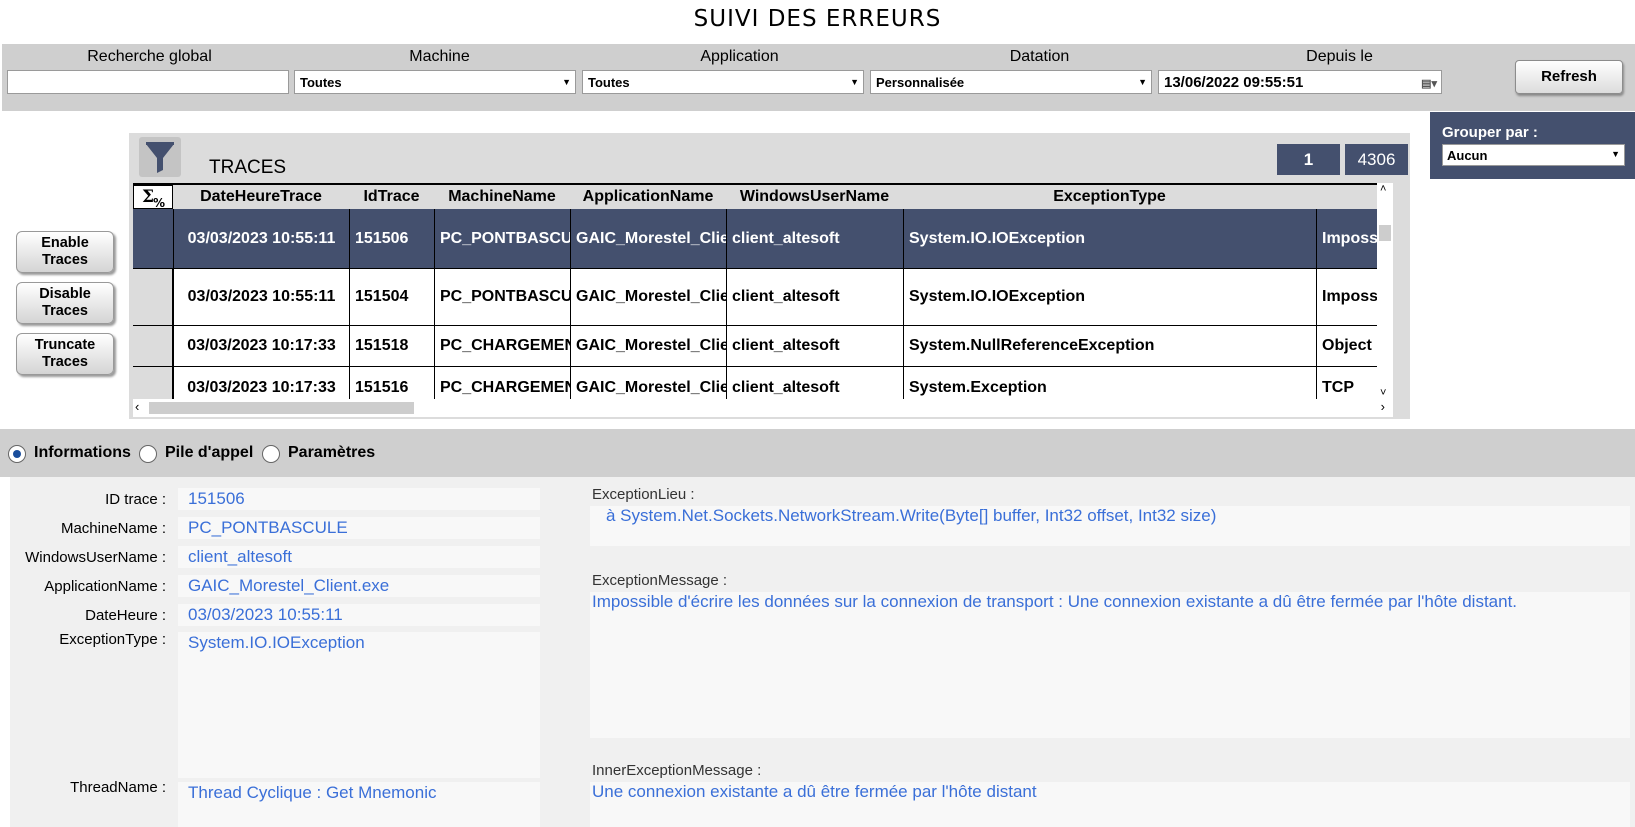 This screenshot has height=827, width=1635. Describe the element at coordinates (1109, 346) in the screenshot. I see `cell-exception: System.NullReferenceException` at that location.